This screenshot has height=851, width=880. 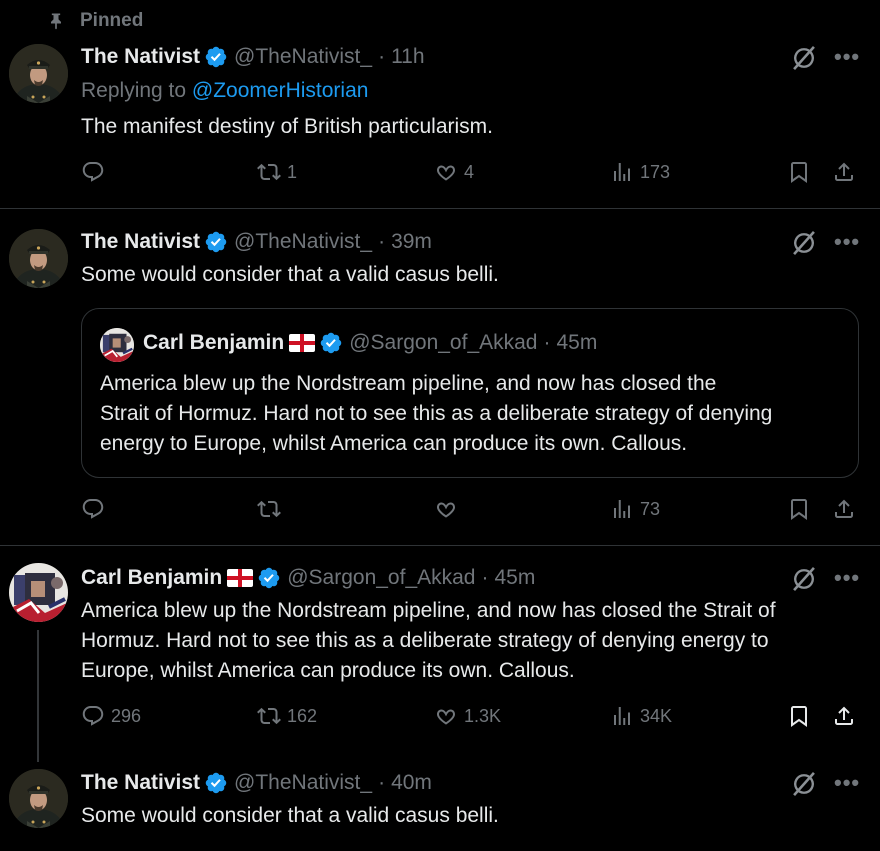 I want to click on view-count: 173, so click(x=655, y=171).